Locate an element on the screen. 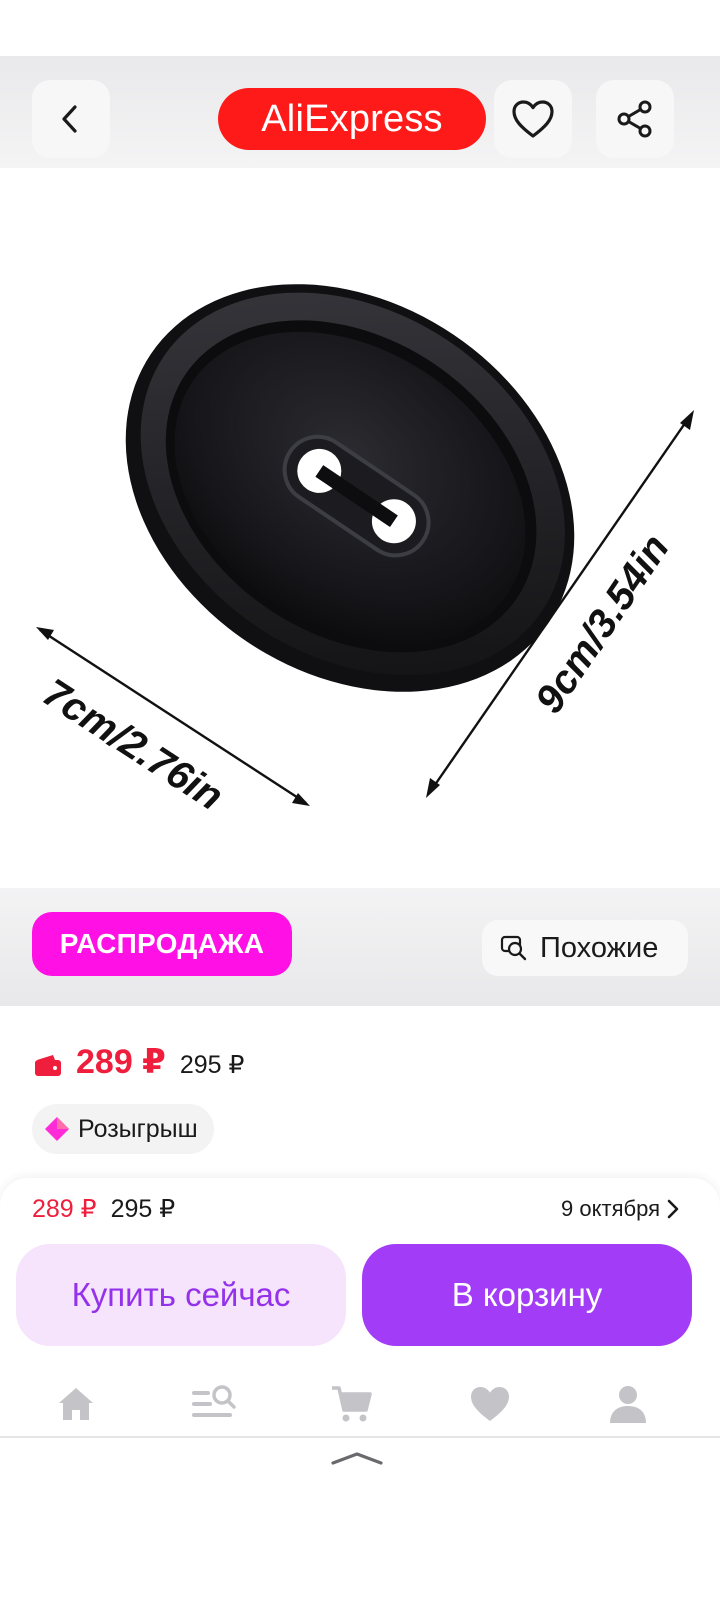 This screenshot has height=1600, width=720. profile-icon is located at coordinates (628, 1404).